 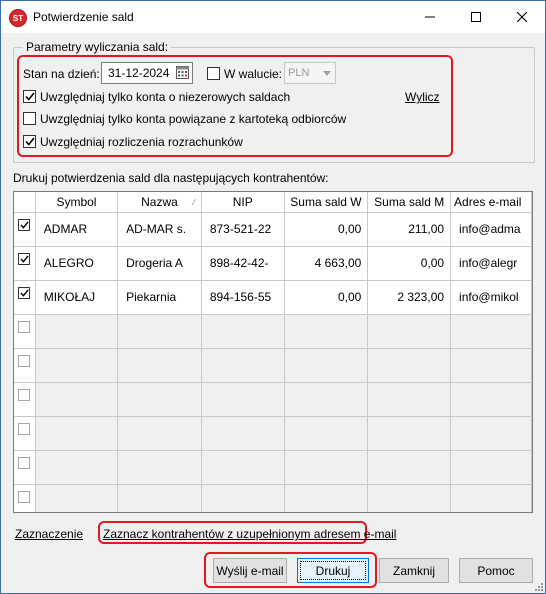 What do you see at coordinates (159, 297) in the screenshot?
I see `cell-nazwa: Piekarnia` at bounding box center [159, 297].